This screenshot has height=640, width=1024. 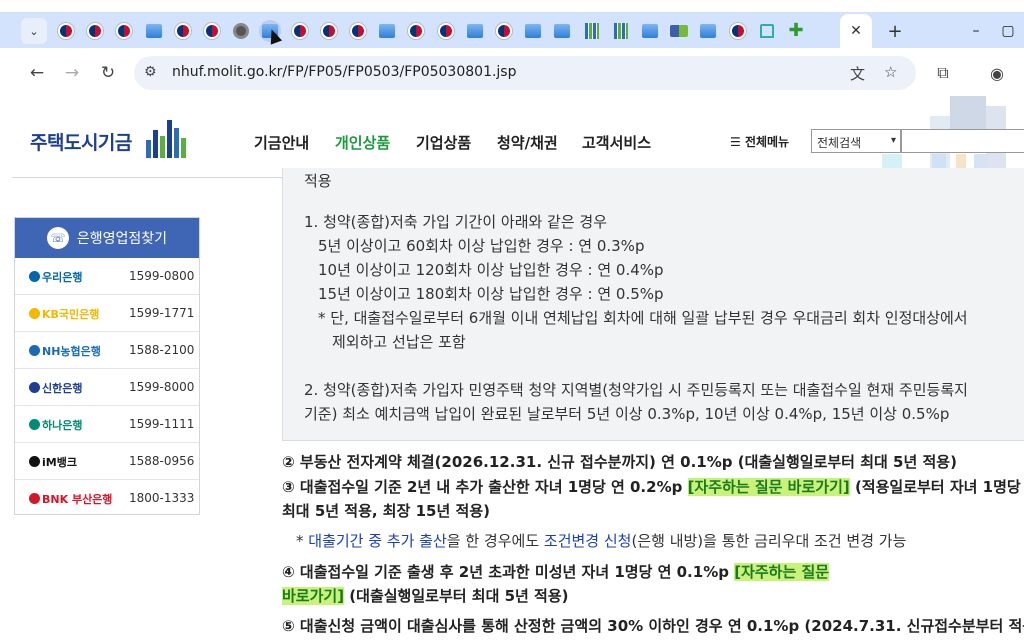 What do you see at coordinates (856, 141) in the screenshot?
I see `search-scope-select: 전체검색 ▾` at bounding box center [856, 141].